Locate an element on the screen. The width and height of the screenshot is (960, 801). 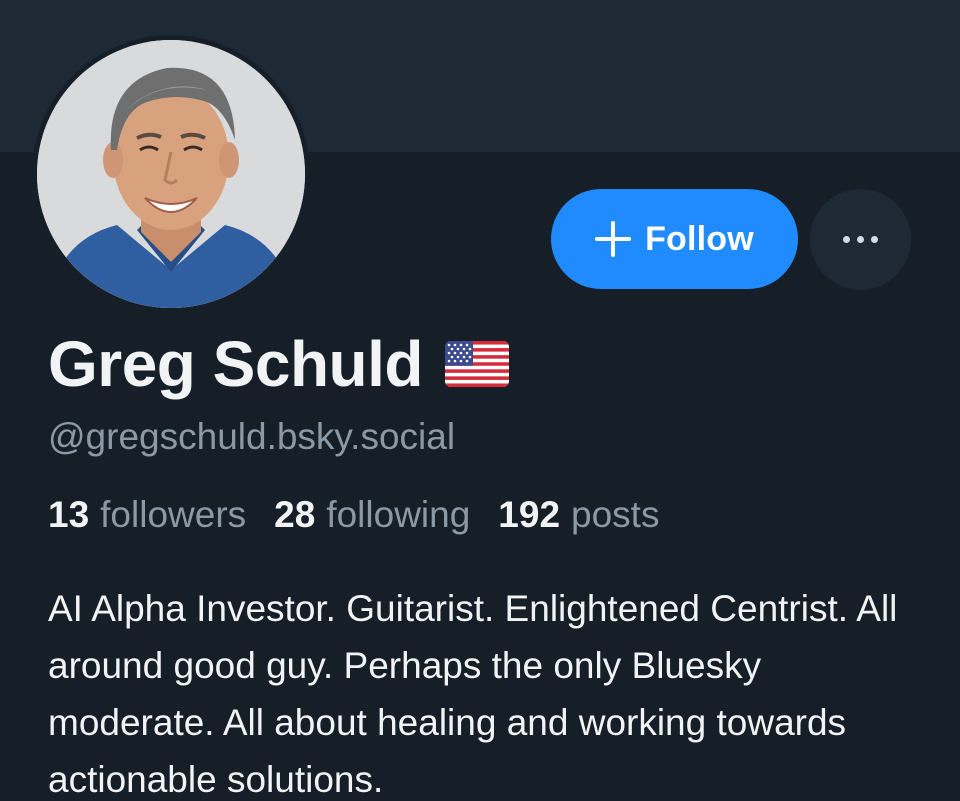
display-name: Greg Schuld is located at coordinates (236, 364).